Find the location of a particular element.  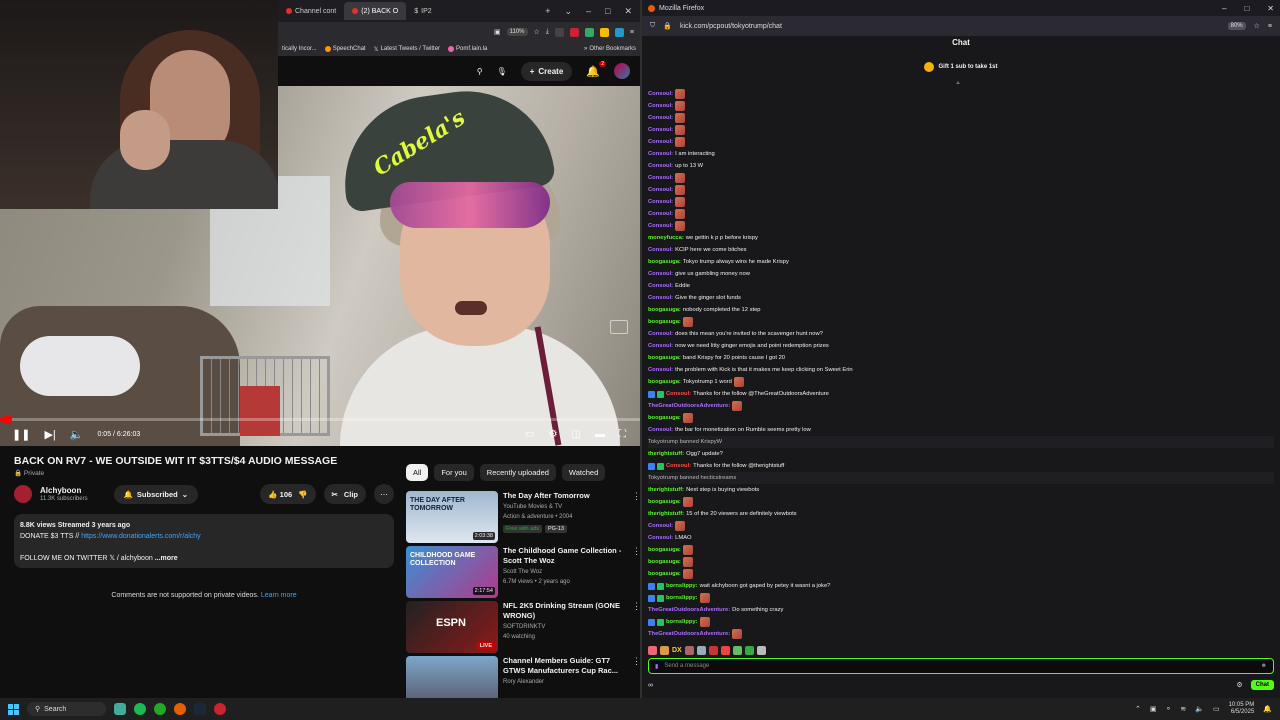

minimize-button: – is located at coordinates (588, 11).